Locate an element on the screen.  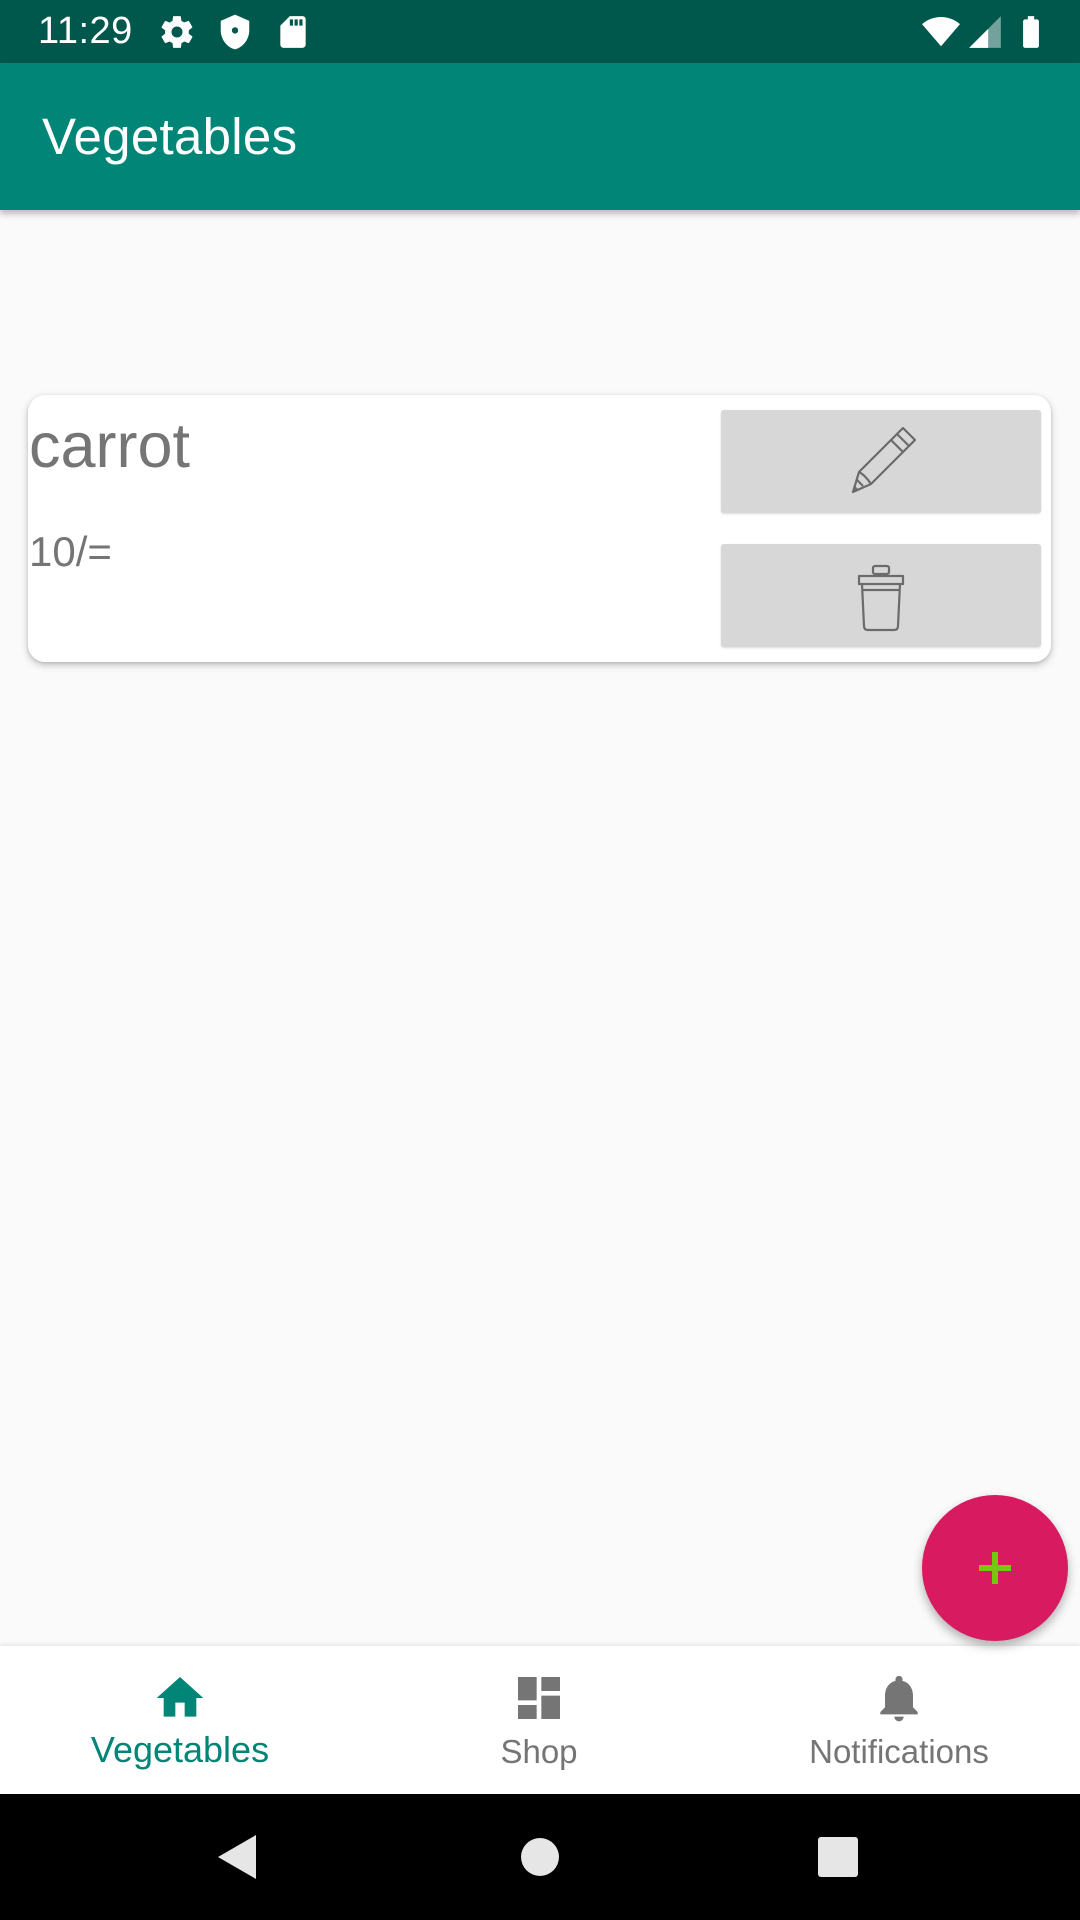
back-icon is located at coordinates (238, 1857).